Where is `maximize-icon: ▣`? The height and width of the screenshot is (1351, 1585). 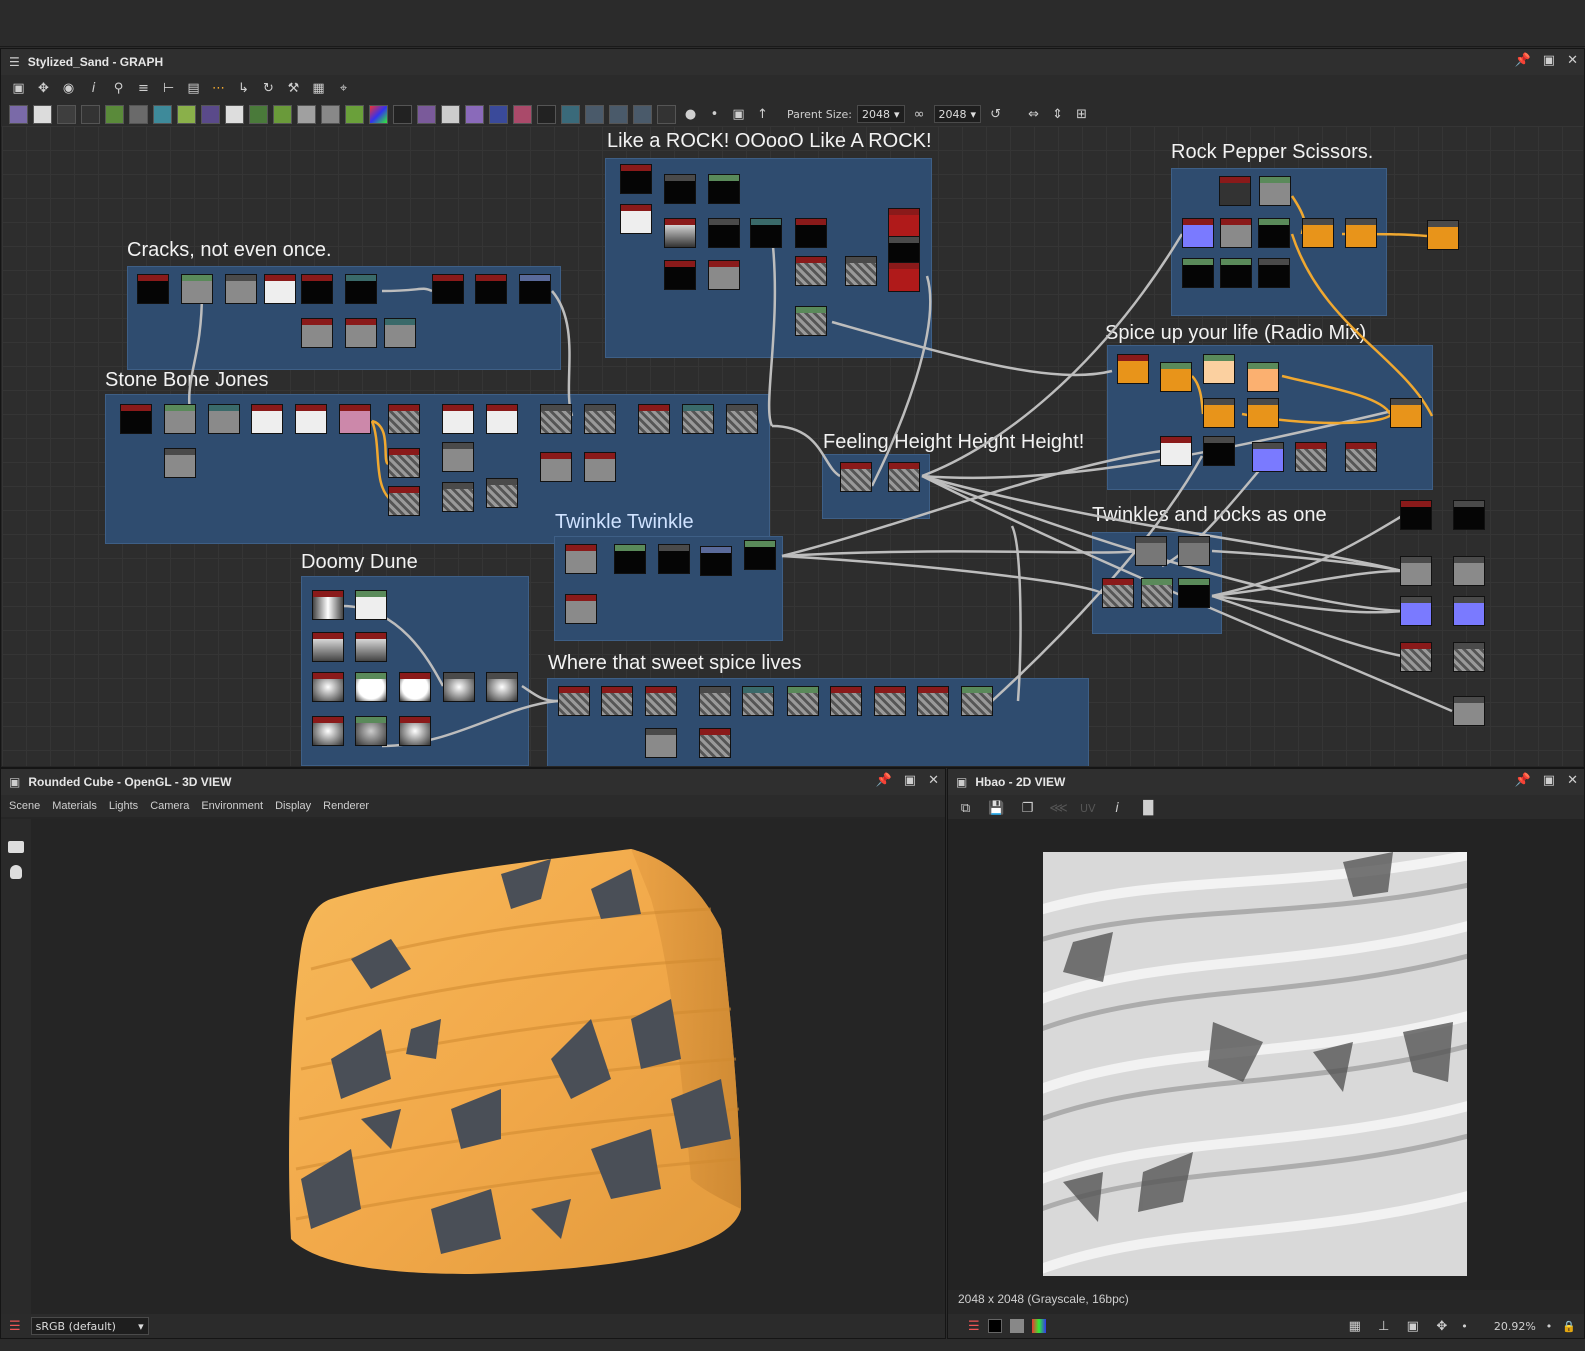 maximize-icon: ▣ is located at coordinates (910, 780).